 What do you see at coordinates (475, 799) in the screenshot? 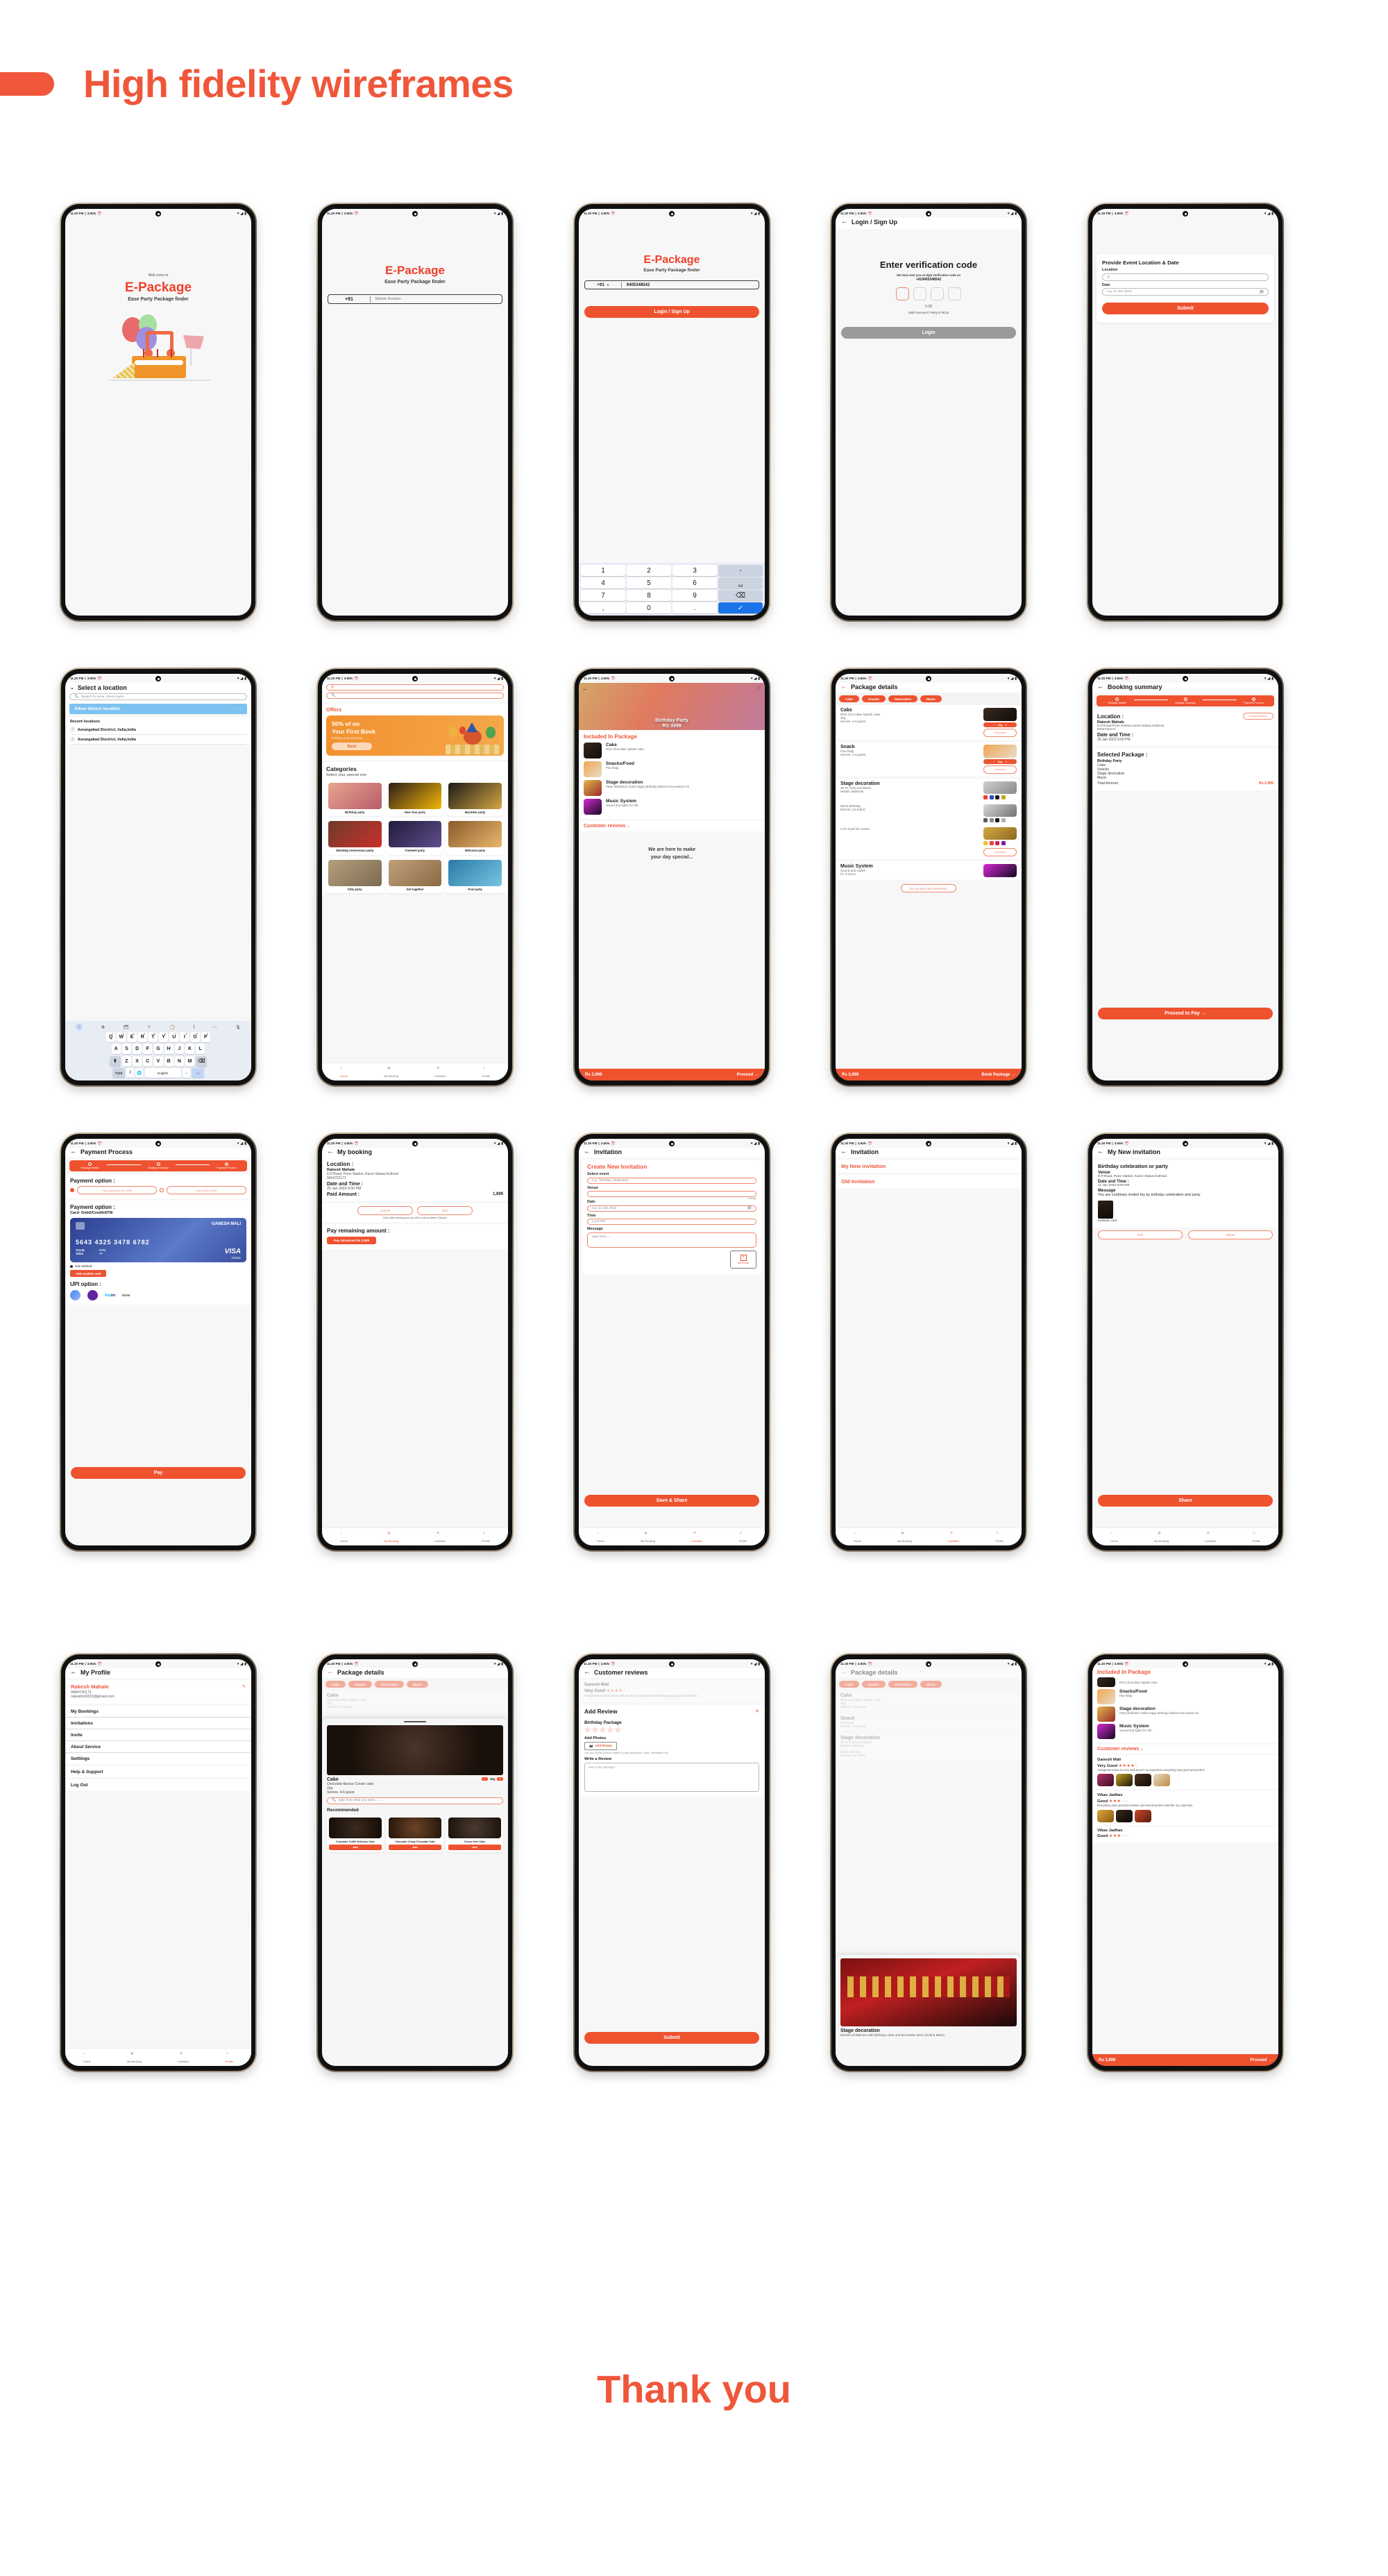
I see `category-card: Bachelor party` at bounding box center [475, 799].